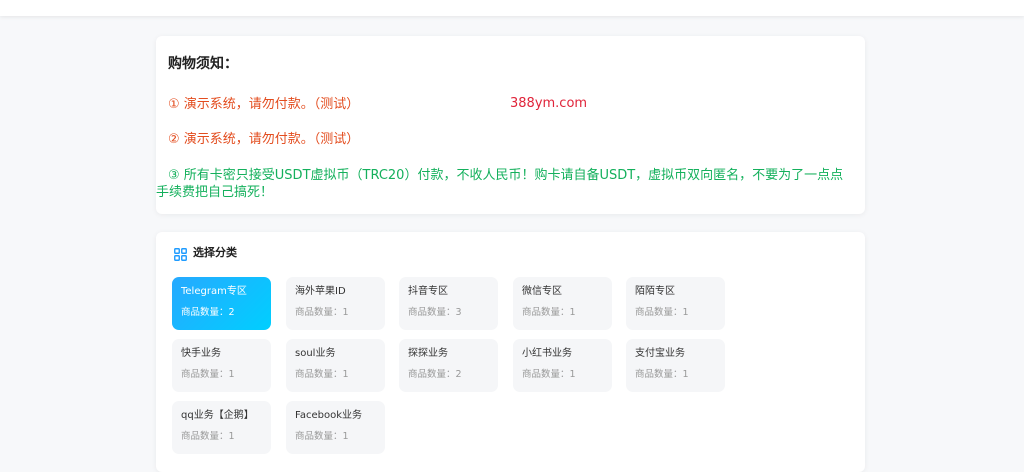 This screenshot has height=472, width=1024. What do you see at coordinates (448, 303) in the screenshot?
I see `category-tile-douyin: 抖音专区 商品数量：3` at bounding box center [448, 303].